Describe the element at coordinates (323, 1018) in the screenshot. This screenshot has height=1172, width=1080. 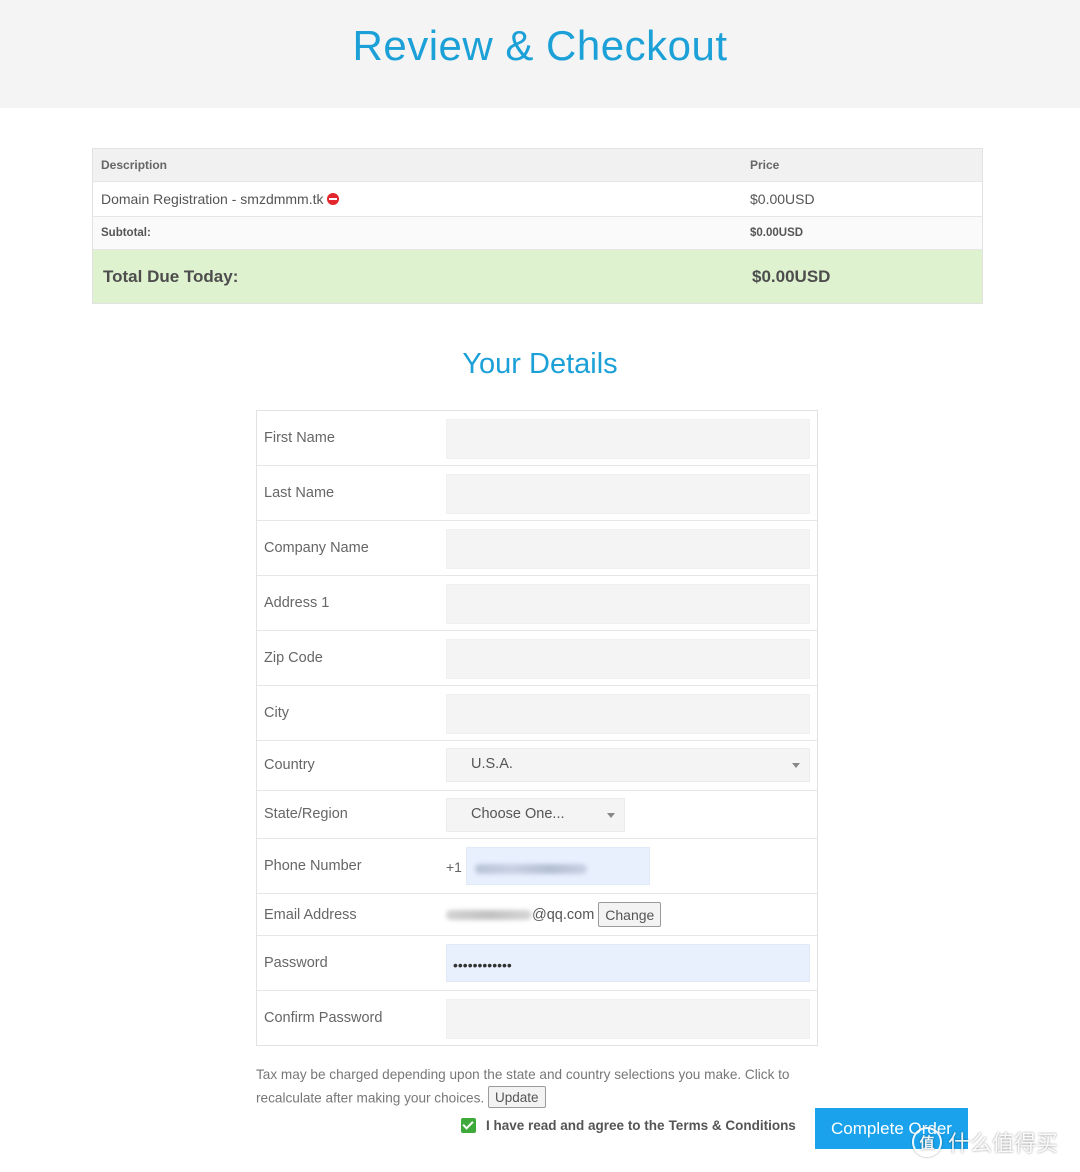
I see `confirm-password-label: Confirm Password` at that location.